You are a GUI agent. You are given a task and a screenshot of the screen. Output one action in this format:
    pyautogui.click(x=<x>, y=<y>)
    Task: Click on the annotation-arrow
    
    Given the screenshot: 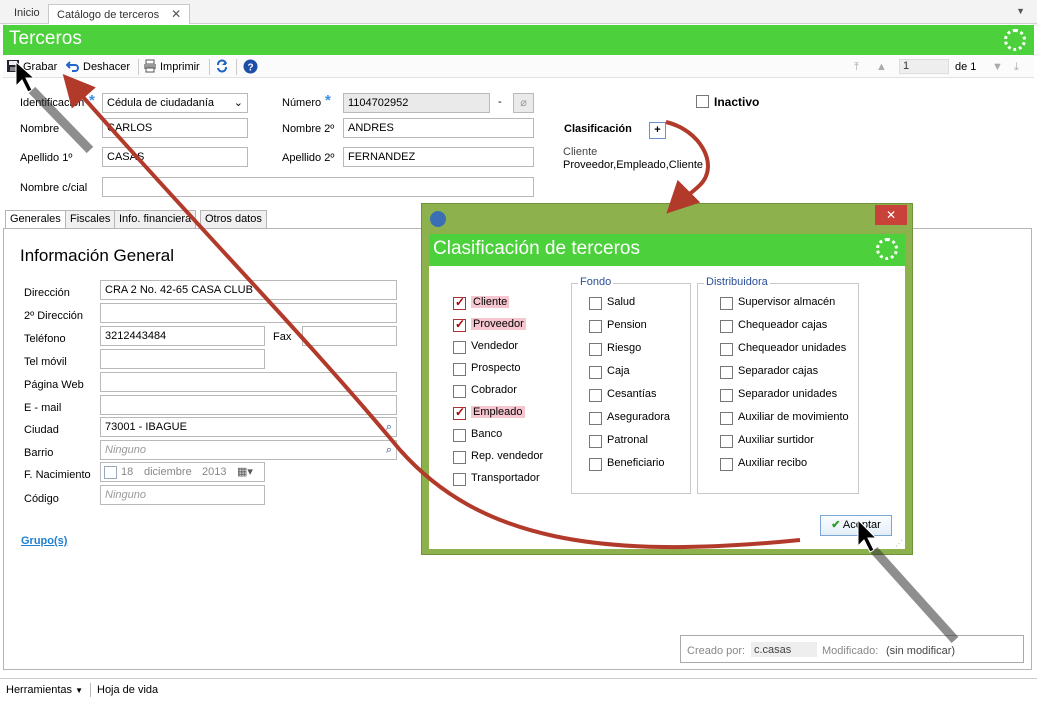 What is the action you would take?
    pyautogui.click(x=687, y=167)
    